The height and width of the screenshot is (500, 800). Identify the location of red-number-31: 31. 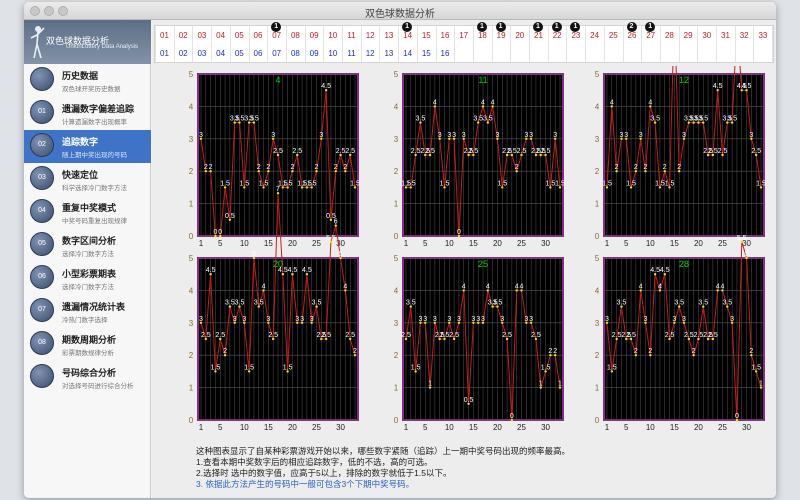
(726, 36).